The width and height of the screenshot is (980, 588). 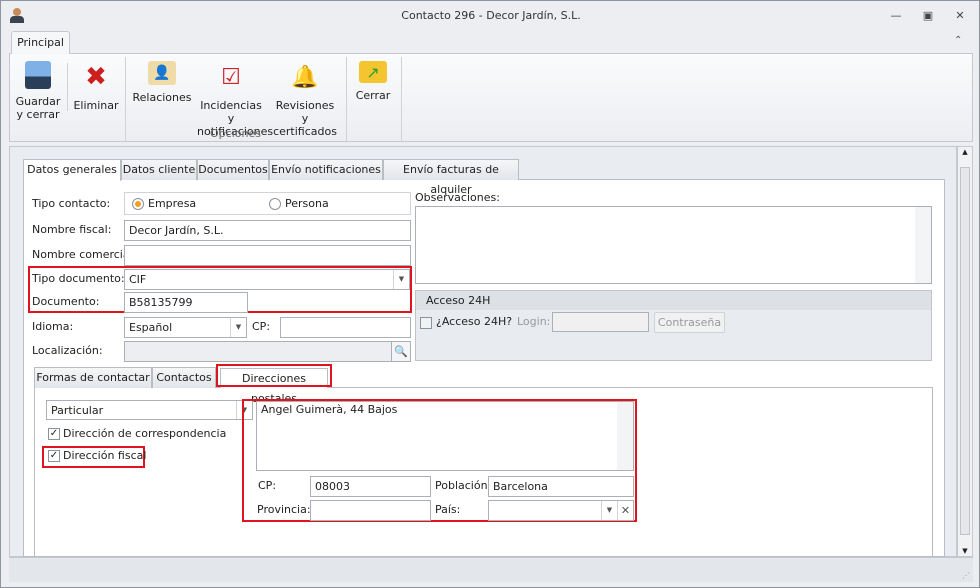 What do you see at coordinates (307, 203) in the screenshot?
I see `radio-persona-label: Persona` at bounding box center [307, 203].